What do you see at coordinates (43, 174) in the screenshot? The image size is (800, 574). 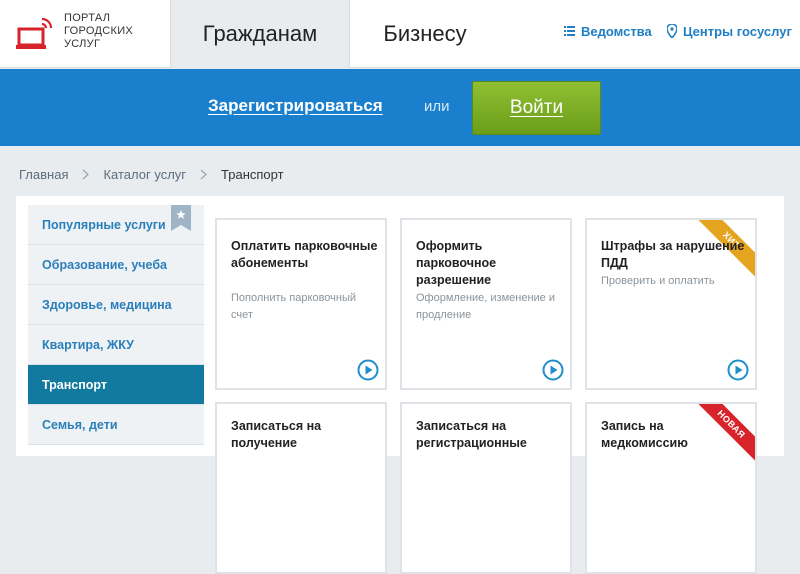 I see `breadcrumb-home: Главная` at bounding box center [43, 174].